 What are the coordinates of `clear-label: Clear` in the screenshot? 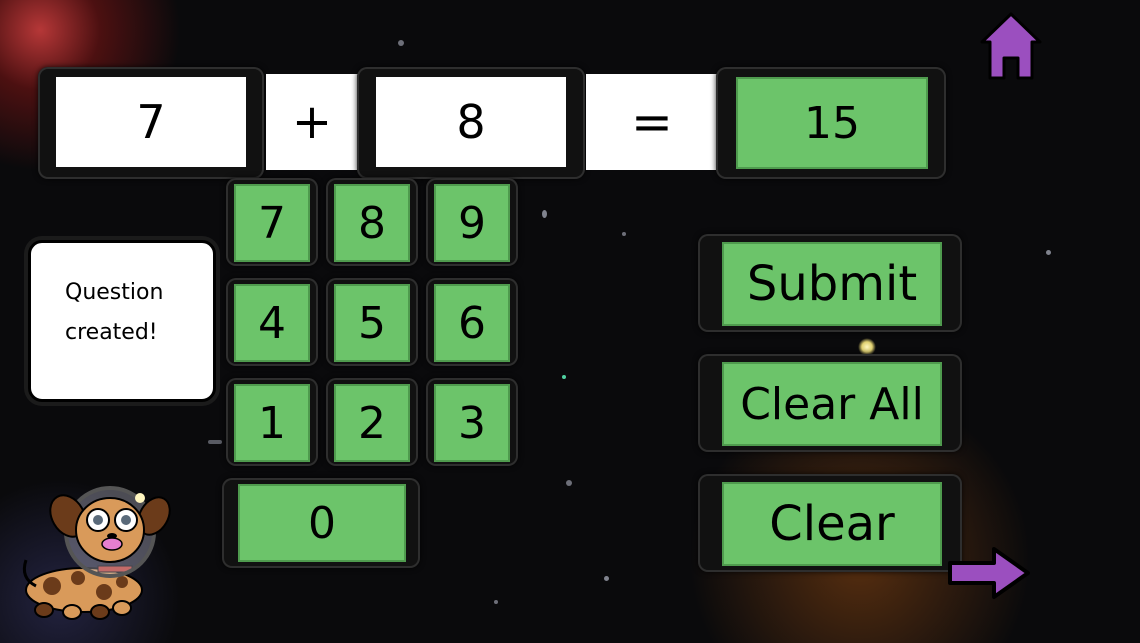 It's located at (832, 524).